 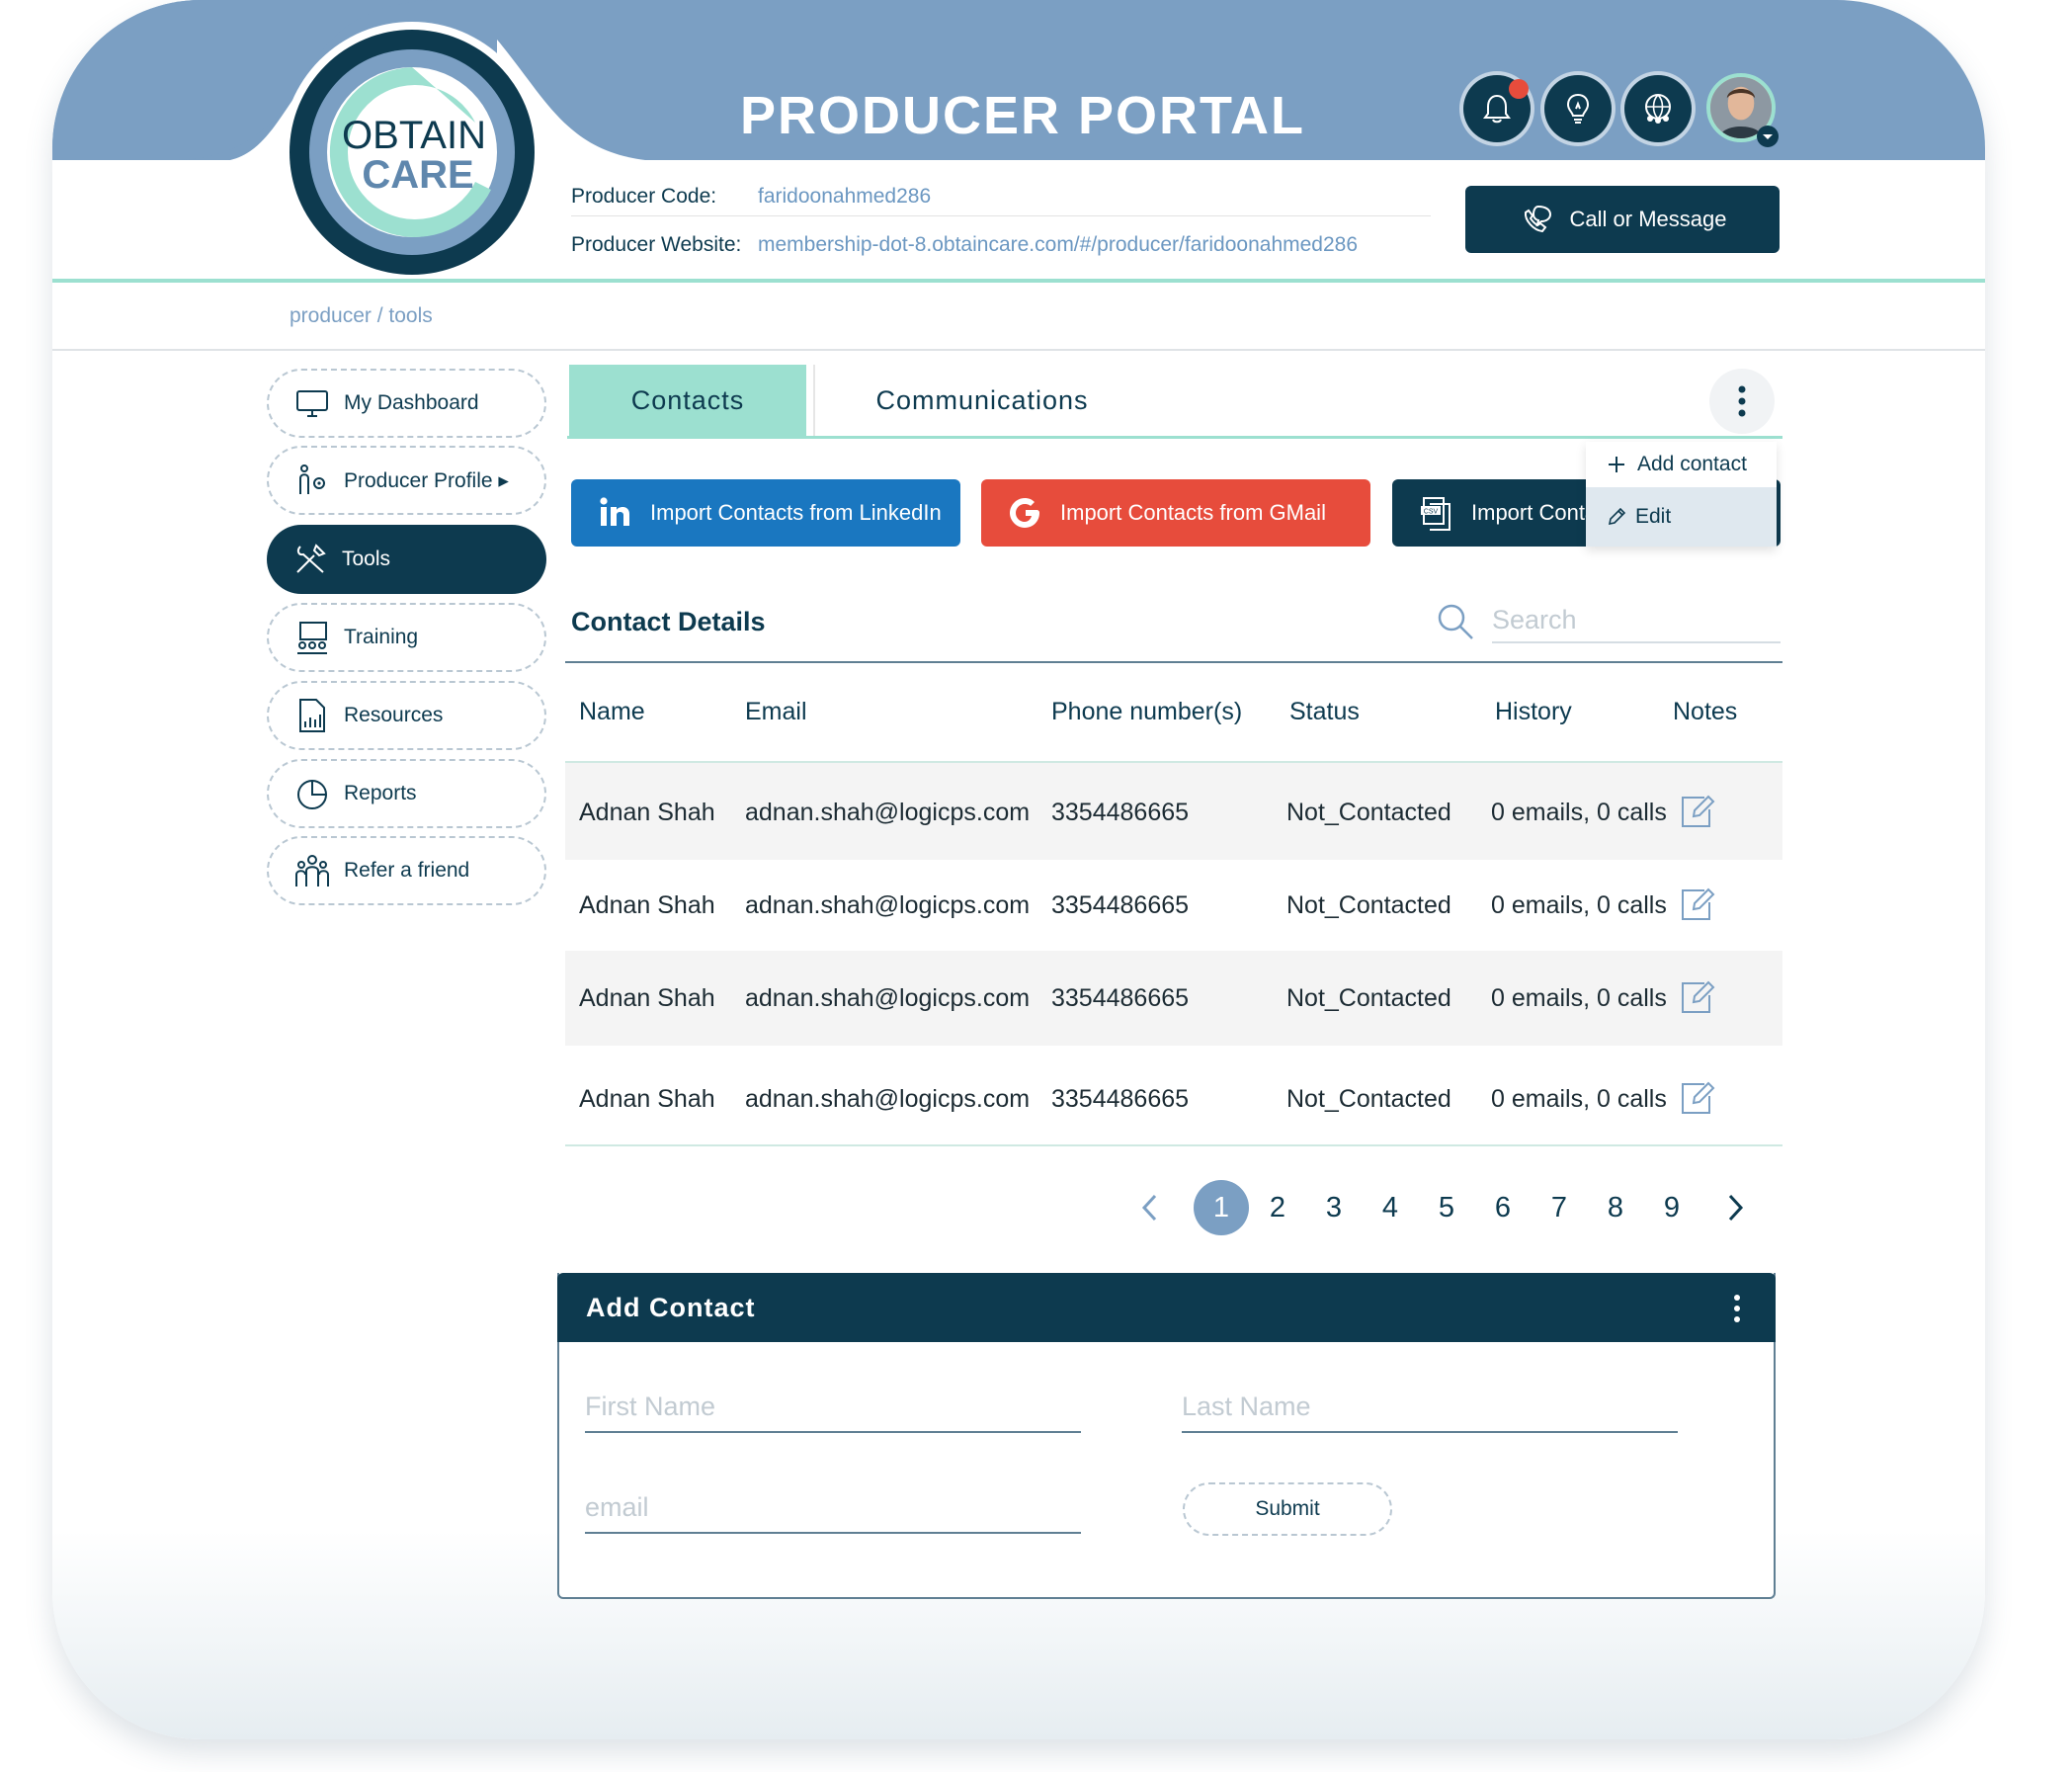 What do you see at coordinates (612, 712) in the screenshot?
I see `column-header-name: Name` at bounding box center [612, 712].